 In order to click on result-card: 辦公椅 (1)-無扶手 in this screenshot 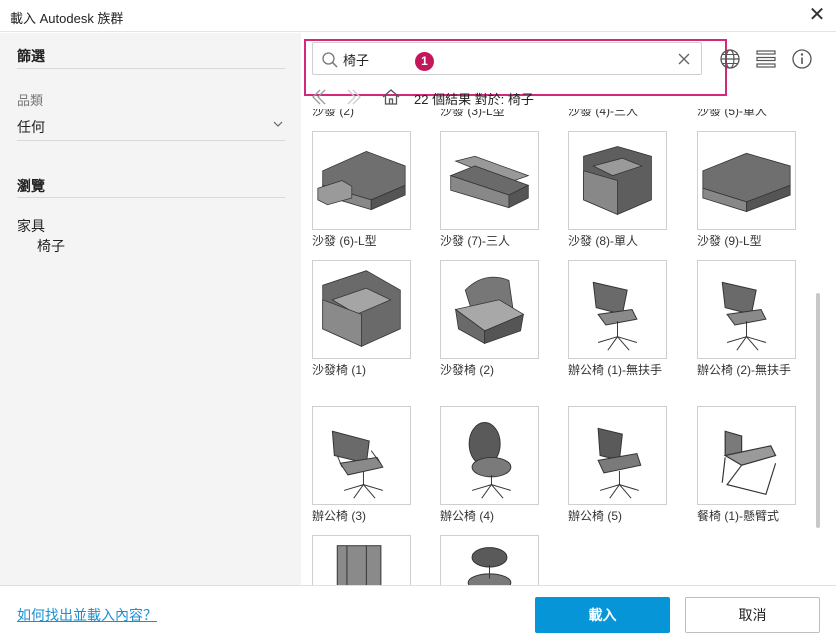, I will do `click(633, 319)`.